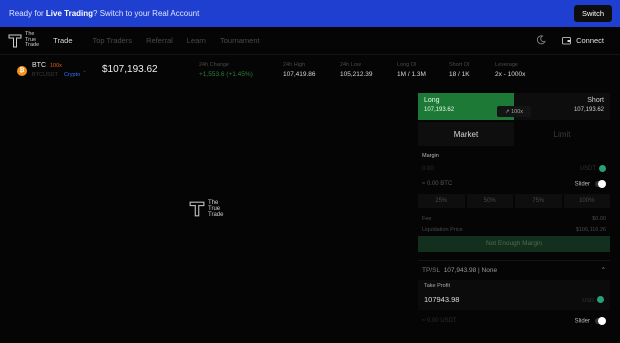 The width and height of the screenshot is (620, 343). I want to click on tab-market: Market, so click(466, 134).